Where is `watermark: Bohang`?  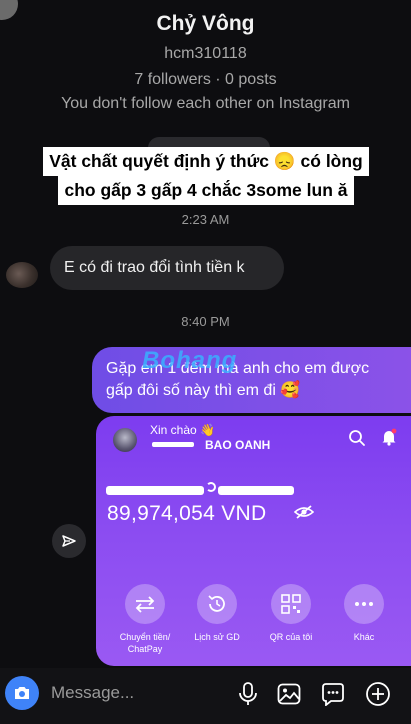
watermark: Bohang is located at coordinates (190, 360).